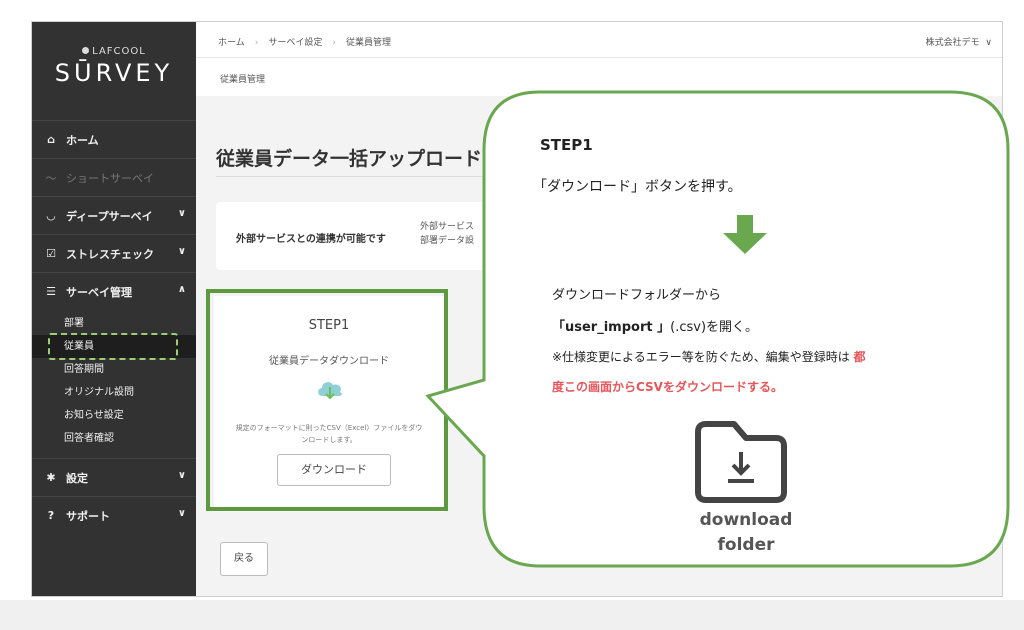  Describe the element at coordinates (447, 234) in the screenshot. I see `integration-description: 外部サービス 部署データ設` at that location.